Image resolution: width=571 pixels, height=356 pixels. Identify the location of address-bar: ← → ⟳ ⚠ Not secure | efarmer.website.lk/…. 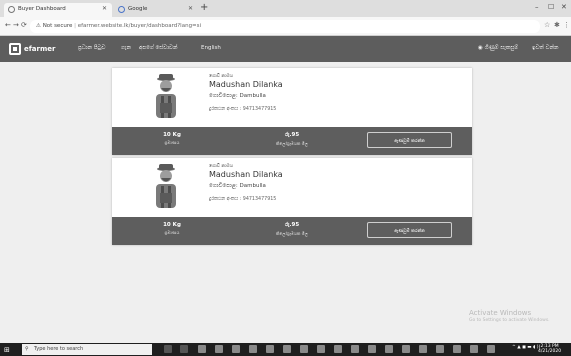
(285, 26).